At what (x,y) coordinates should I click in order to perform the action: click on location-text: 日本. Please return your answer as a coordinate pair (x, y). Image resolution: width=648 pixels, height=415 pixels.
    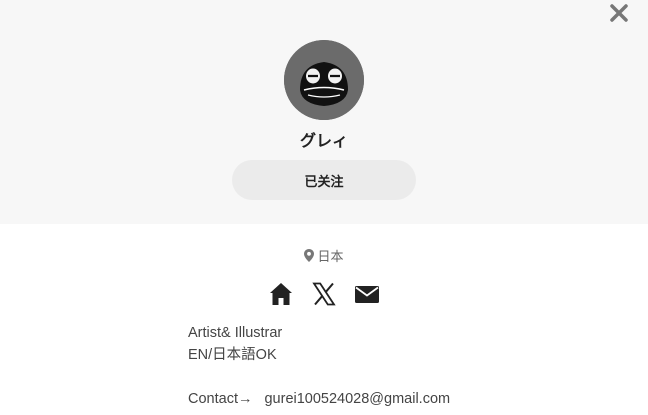
    Looking at the image, I should click on (330, 257).